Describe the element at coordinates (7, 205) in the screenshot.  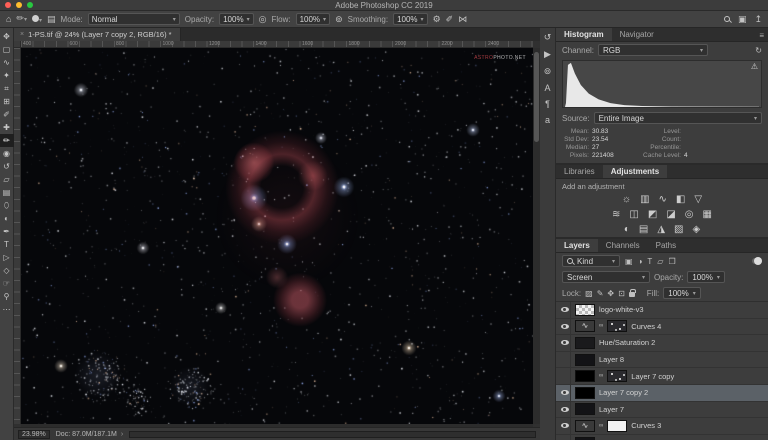
I see `blur-tool: ⬯` at that location.